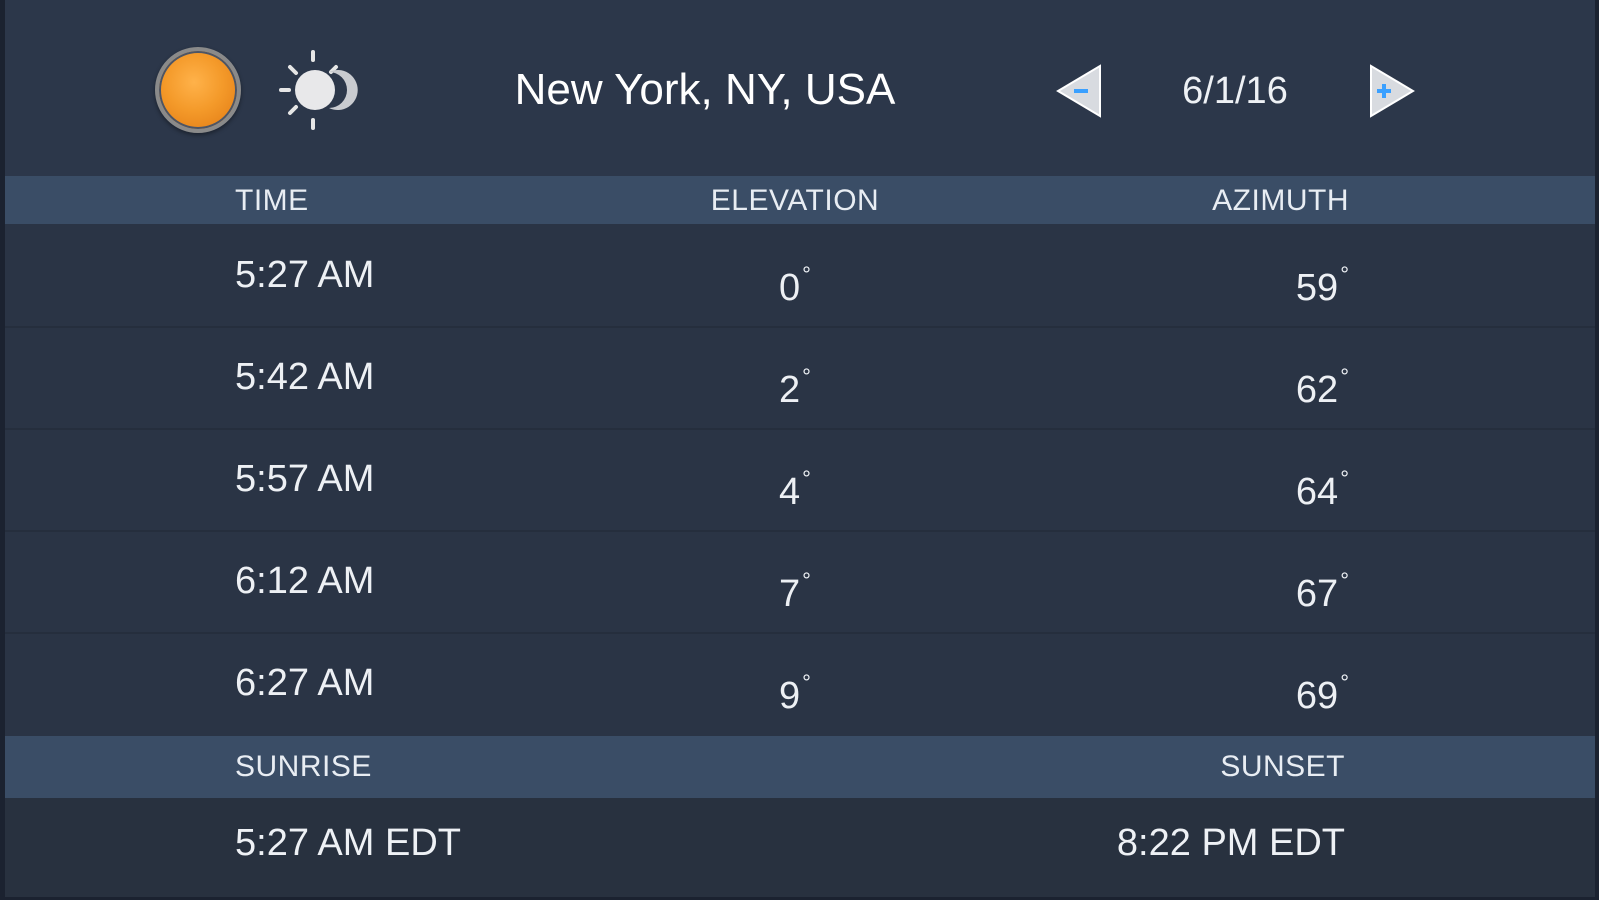  I want to click on azimuth-cell: 59°, so click(1322, 285).